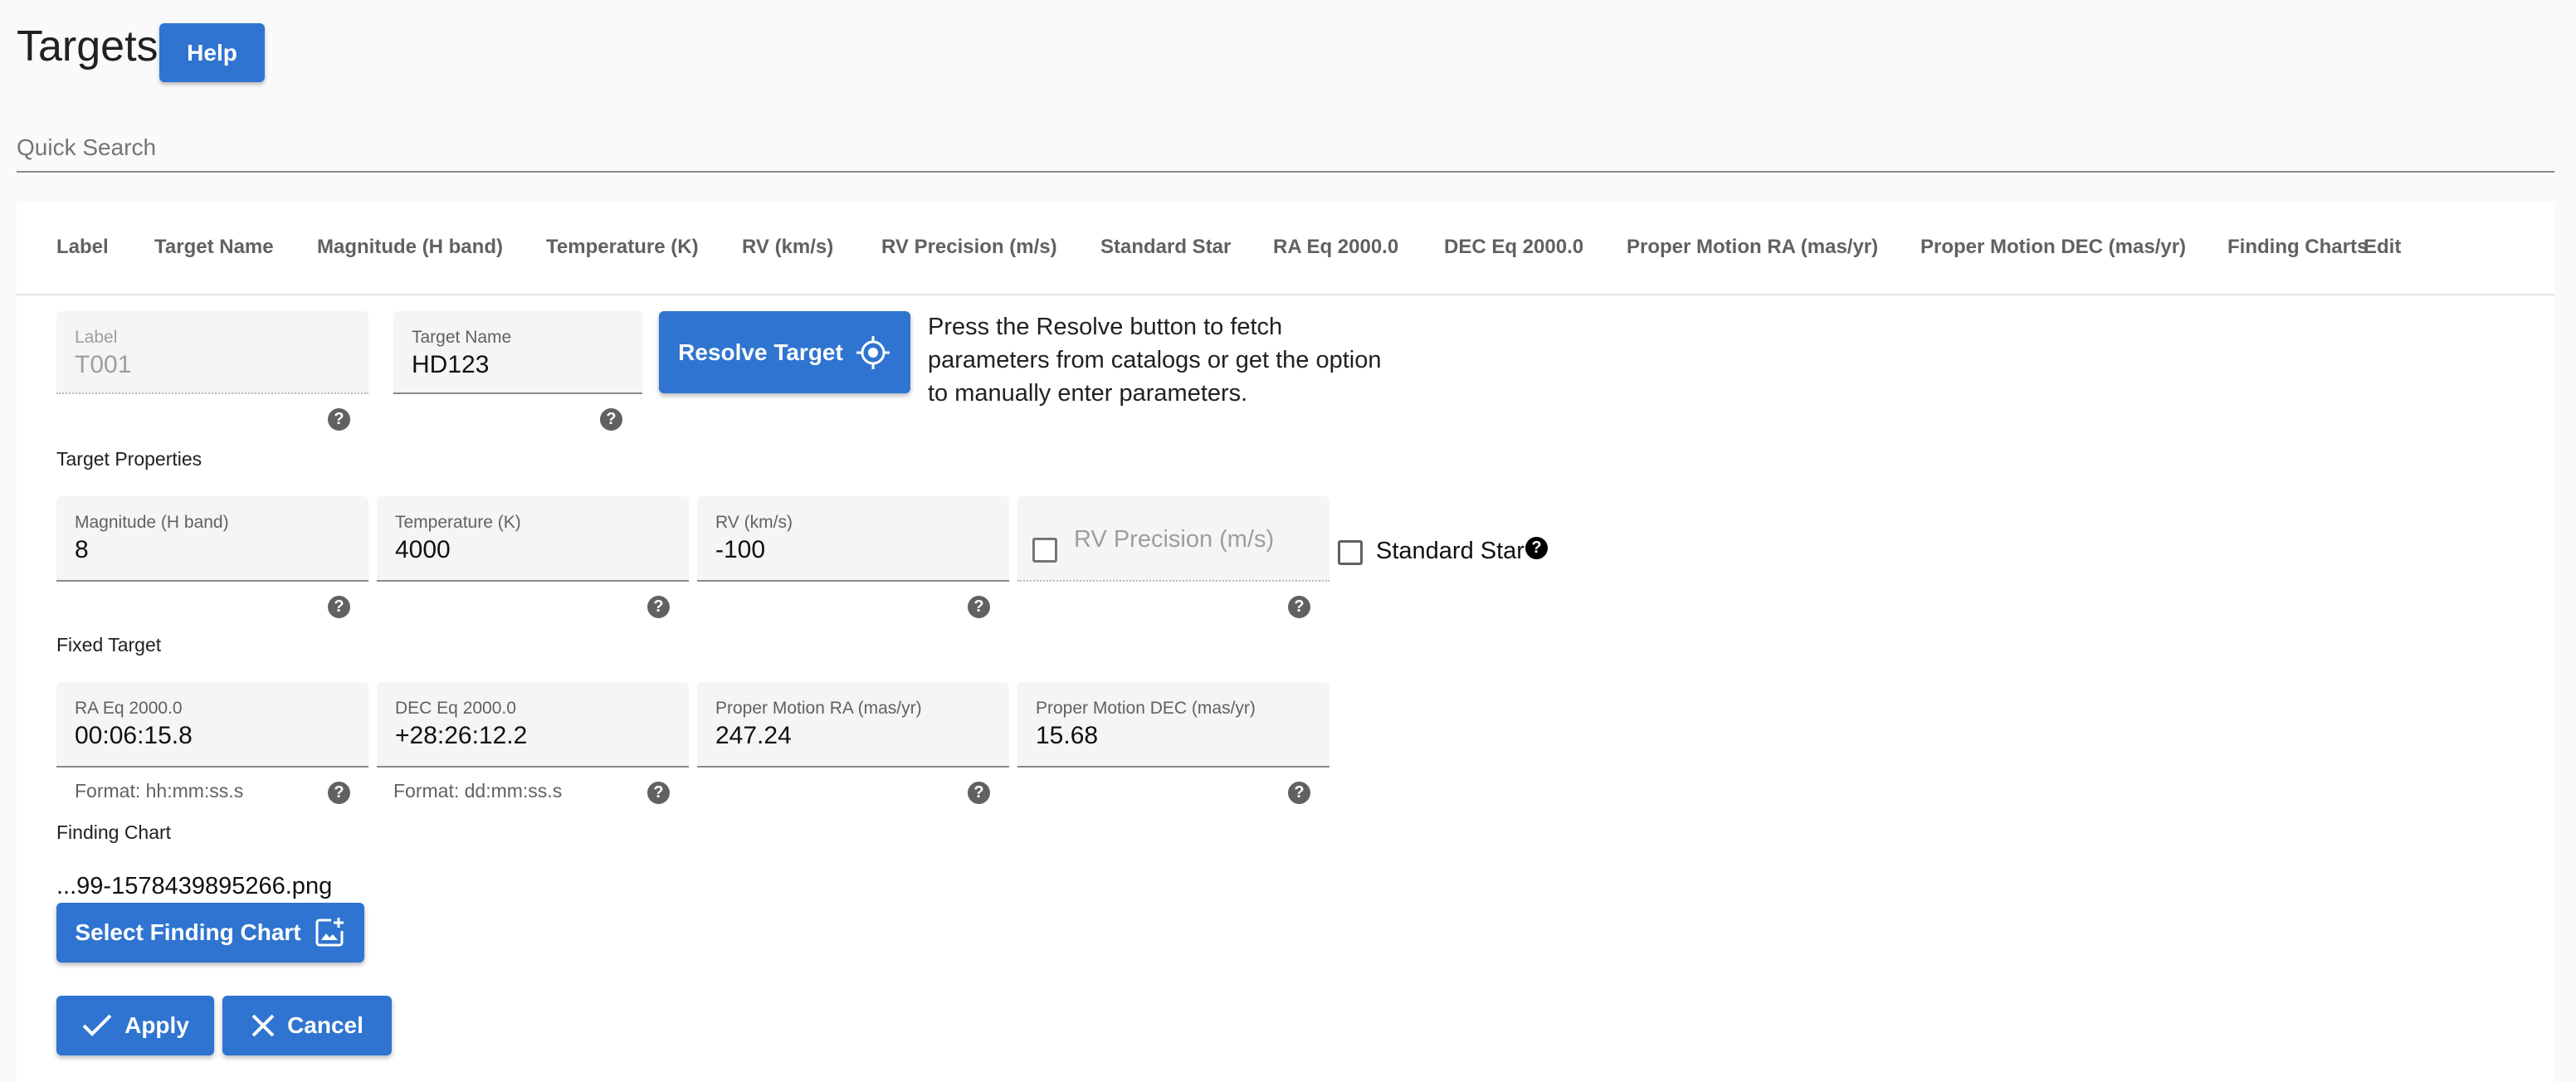 This screenshot has width=2576, height=1082. I want to click on ra-field: RA Eq 2000.0 00:06:15.8, so click(212, 725).